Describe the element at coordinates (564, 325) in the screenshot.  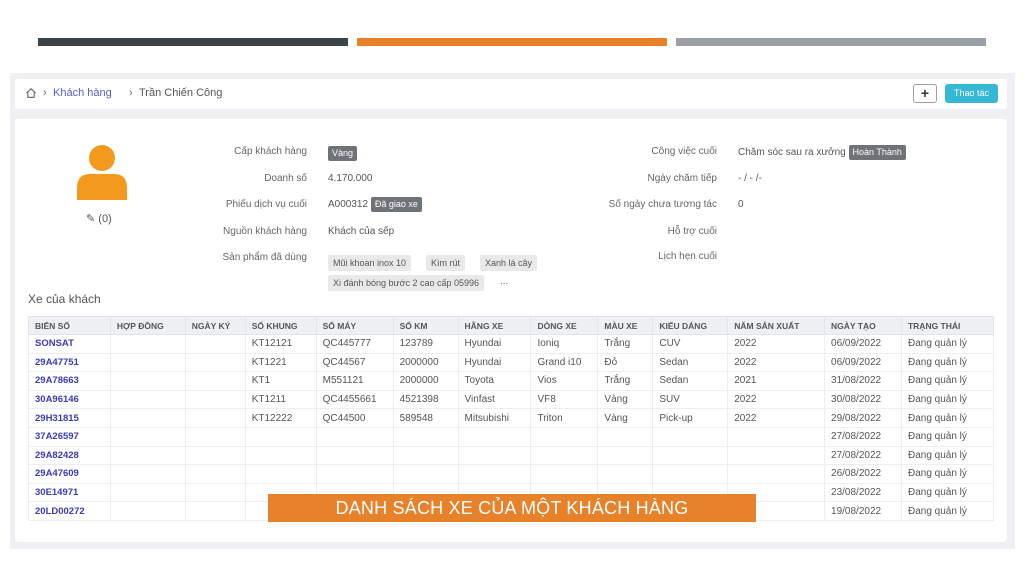
I see `column-header: DÒNG XE` at that location.